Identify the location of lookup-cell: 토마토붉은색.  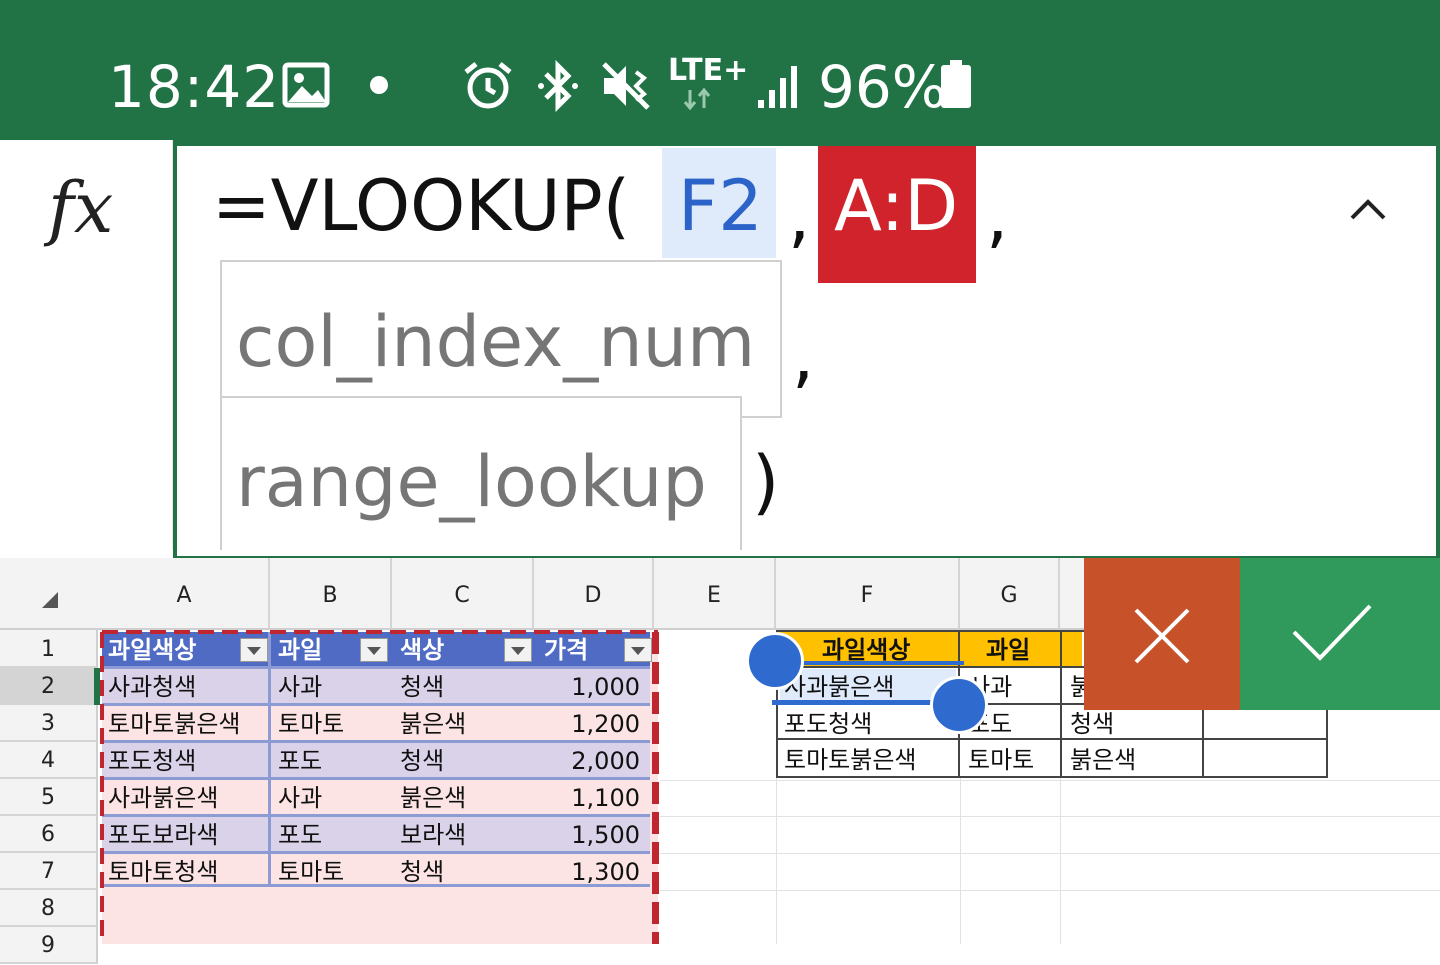
(850, 760).